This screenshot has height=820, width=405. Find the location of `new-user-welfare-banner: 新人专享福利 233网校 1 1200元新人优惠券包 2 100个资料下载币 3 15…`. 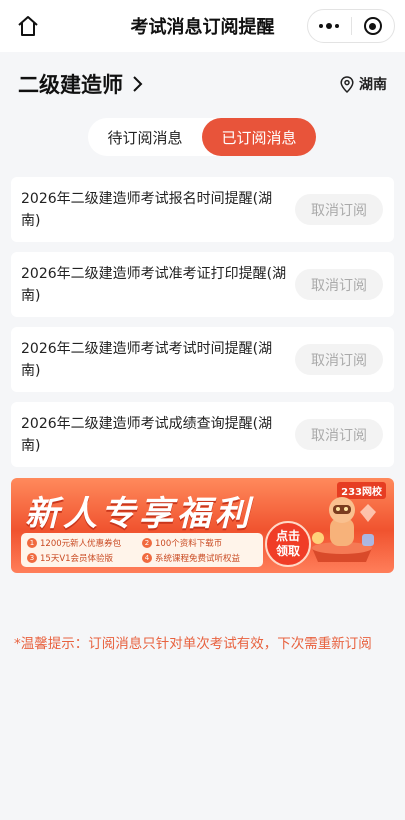

new-user-welfare-banner: 新人专享福利 233网校 1 1200元新人优惠券包 2 100个资料下载币 3 15… is located at coordinates (202, 525).